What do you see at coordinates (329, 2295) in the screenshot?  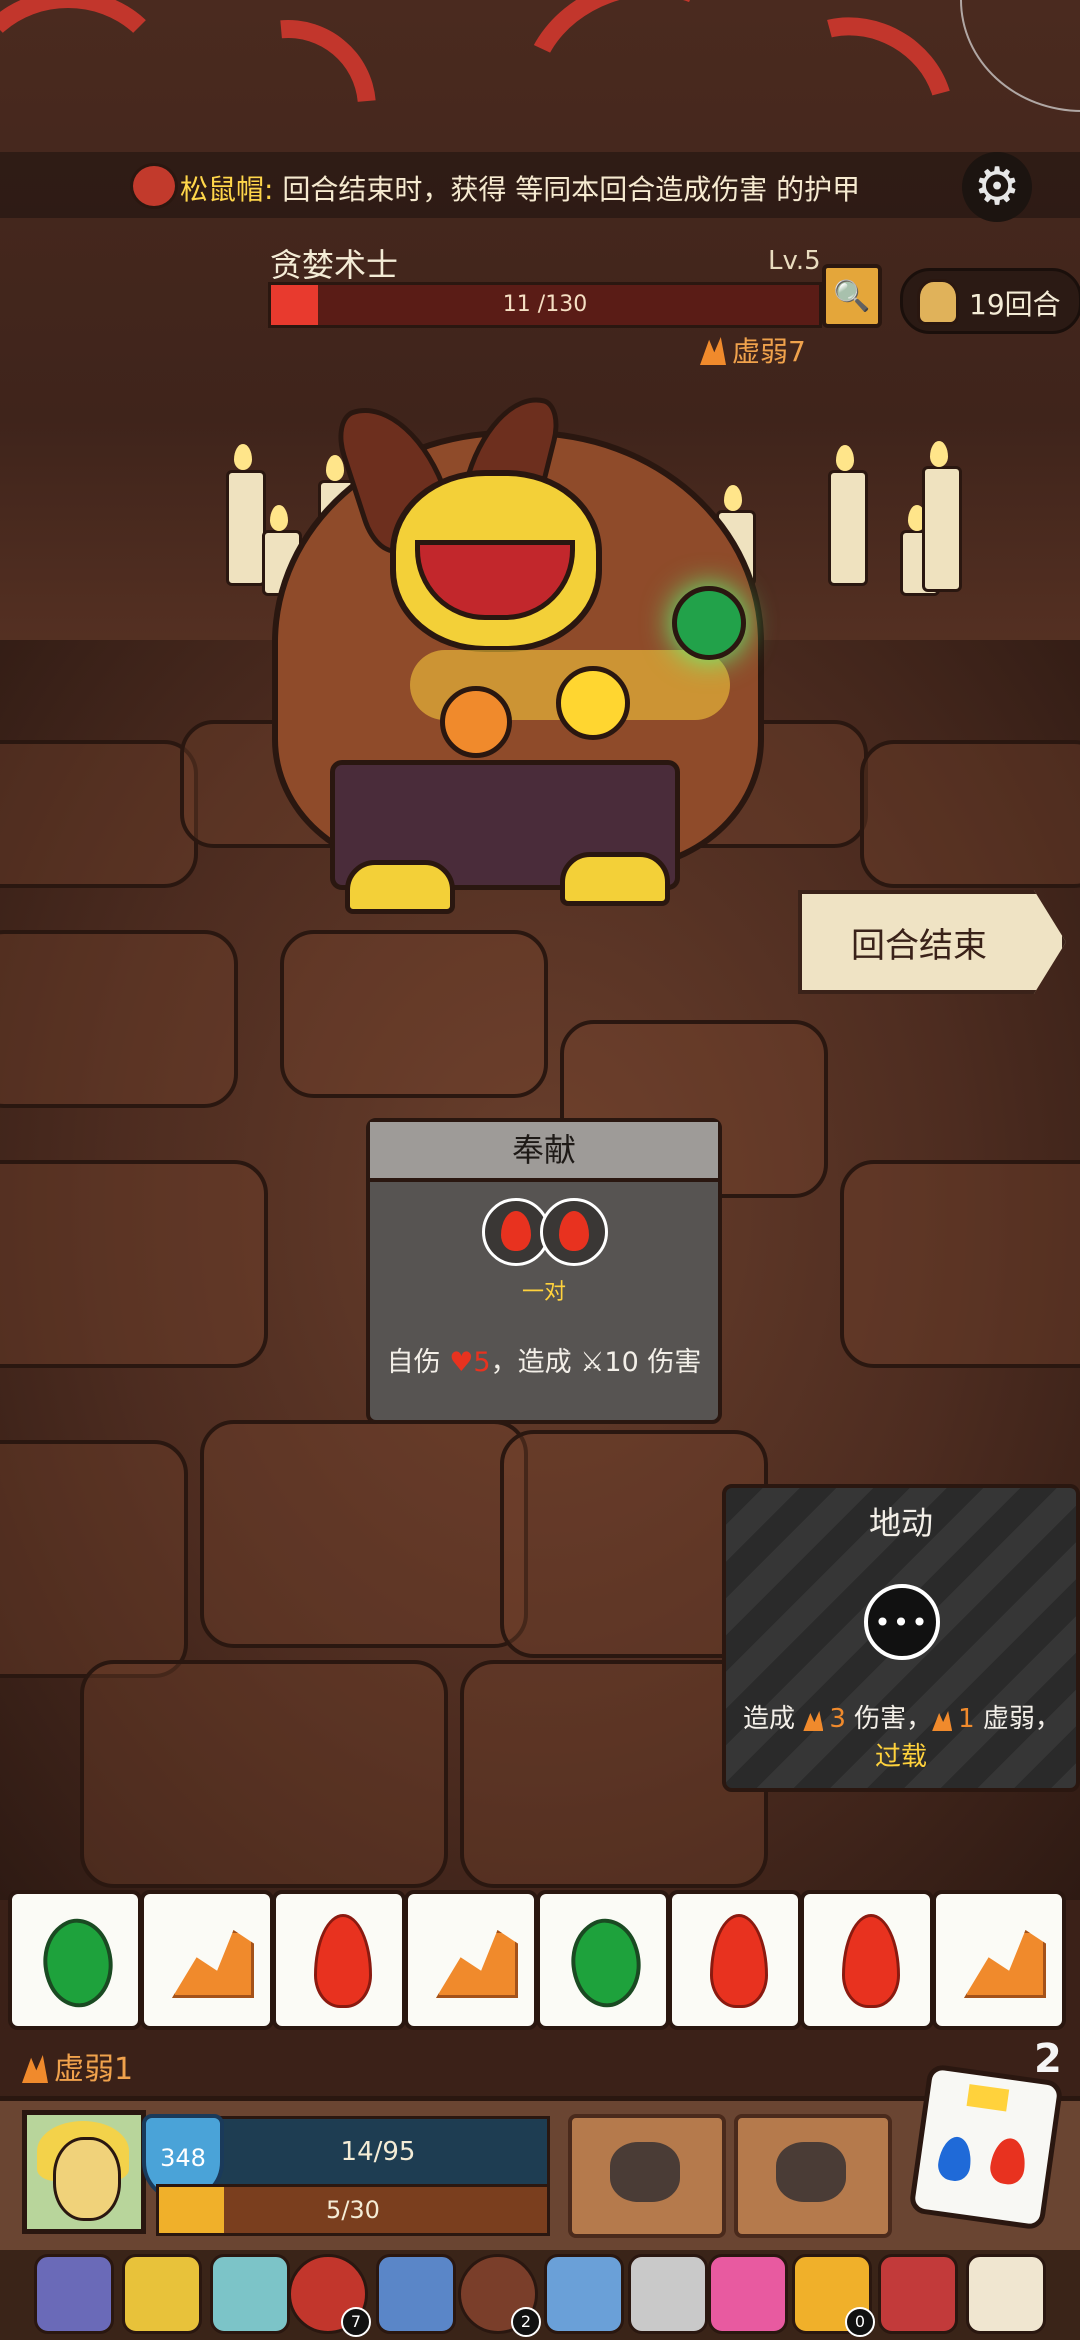 I see `relic-item: 7` at bounding box center [329, 2295].